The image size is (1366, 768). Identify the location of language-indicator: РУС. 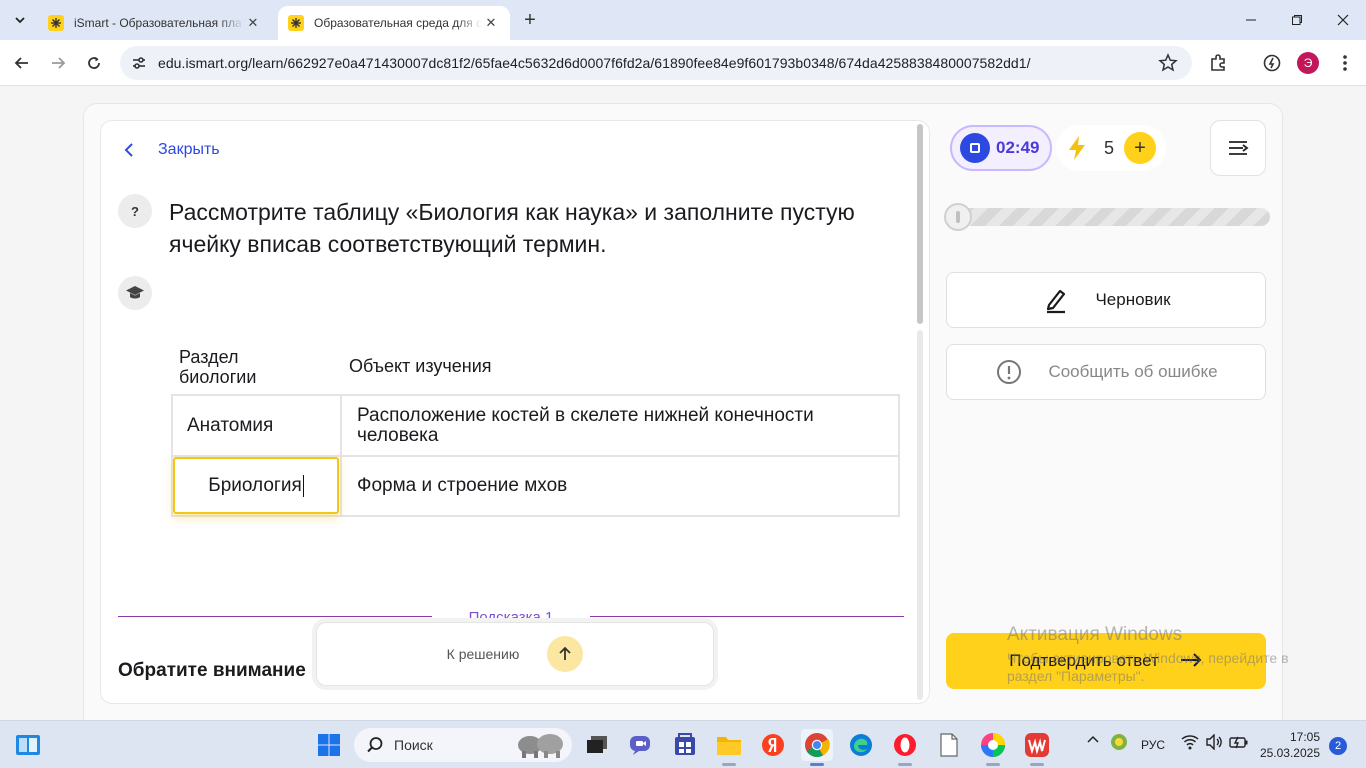
(1153, 745).